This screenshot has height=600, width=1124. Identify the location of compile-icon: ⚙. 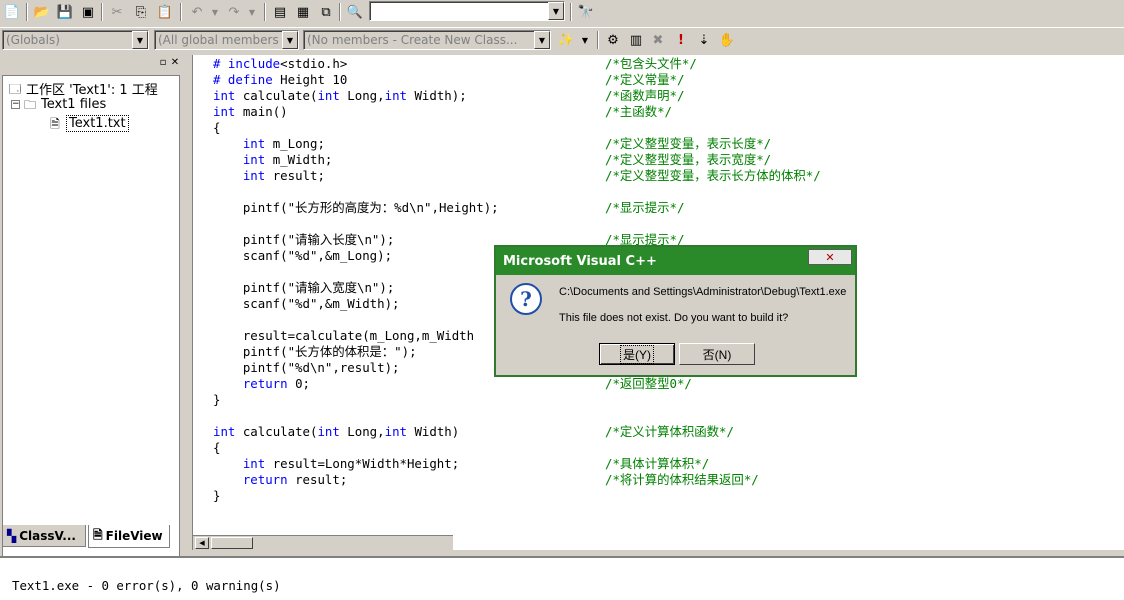
(613, 40).